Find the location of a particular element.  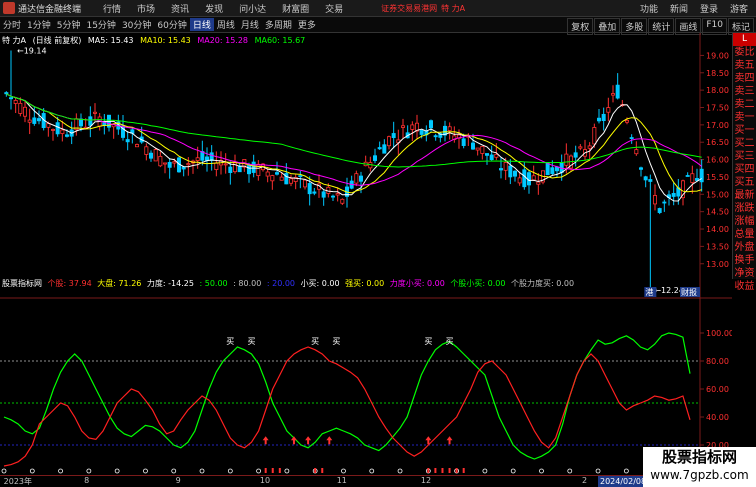

menu-discover: 发现 is located at coordinates (214, 8).